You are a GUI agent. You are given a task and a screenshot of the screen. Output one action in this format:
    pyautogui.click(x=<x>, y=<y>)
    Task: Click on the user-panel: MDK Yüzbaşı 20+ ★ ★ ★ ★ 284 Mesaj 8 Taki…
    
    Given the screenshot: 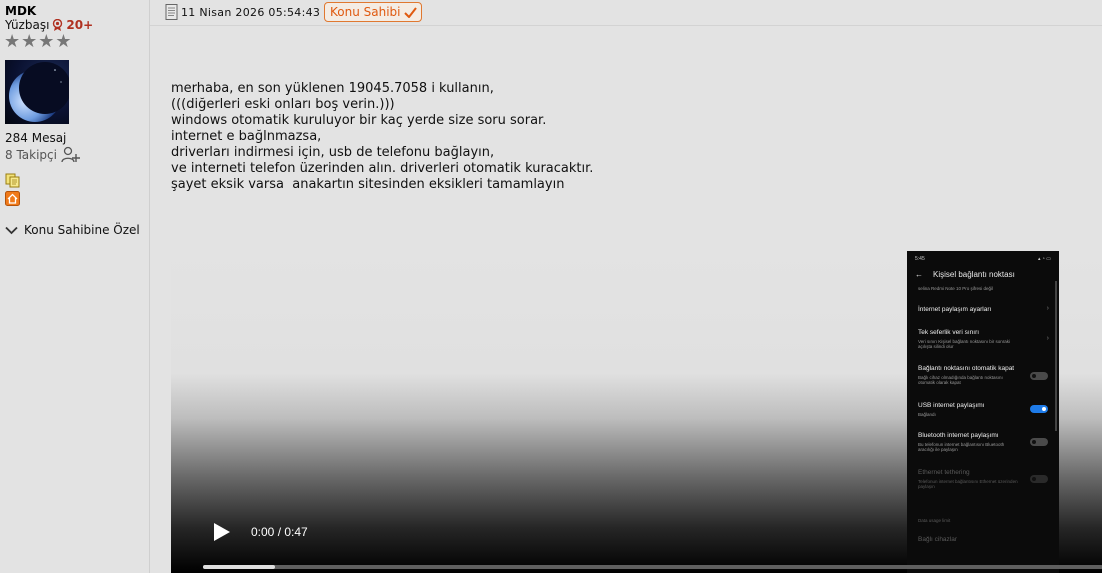 What is the action you would take?
    pyautogui.click(x=75, y=286)
    